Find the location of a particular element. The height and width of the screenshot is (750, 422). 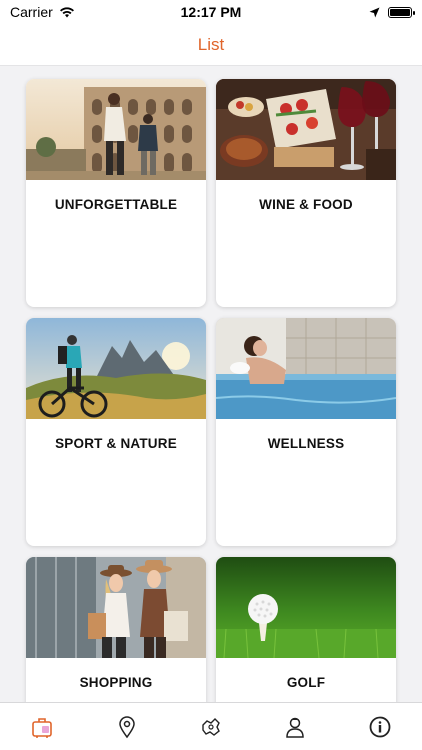

tab-suitcase is located at coordinates (42, 727).